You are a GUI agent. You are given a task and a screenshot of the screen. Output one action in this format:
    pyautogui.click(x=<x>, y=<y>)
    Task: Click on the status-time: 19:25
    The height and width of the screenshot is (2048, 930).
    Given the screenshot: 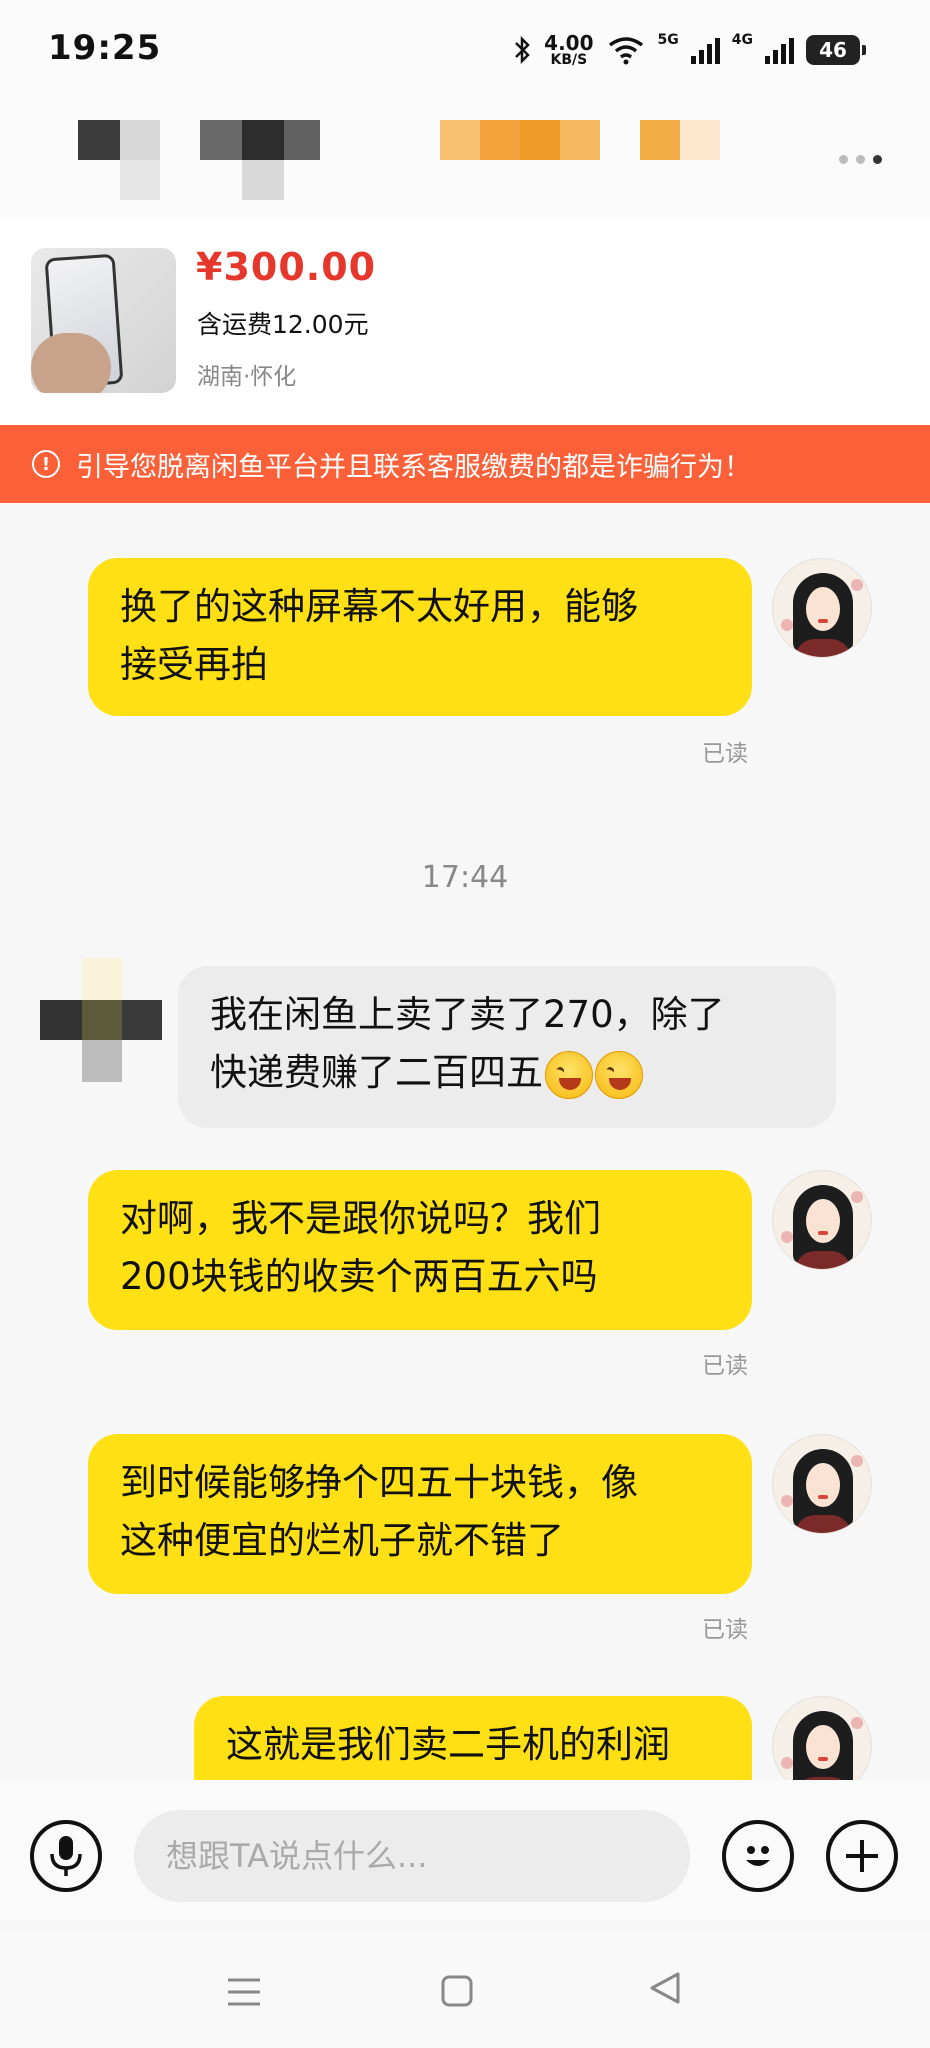 What is the action you would take?
    pyautogui.click(x=105, y=48)
    